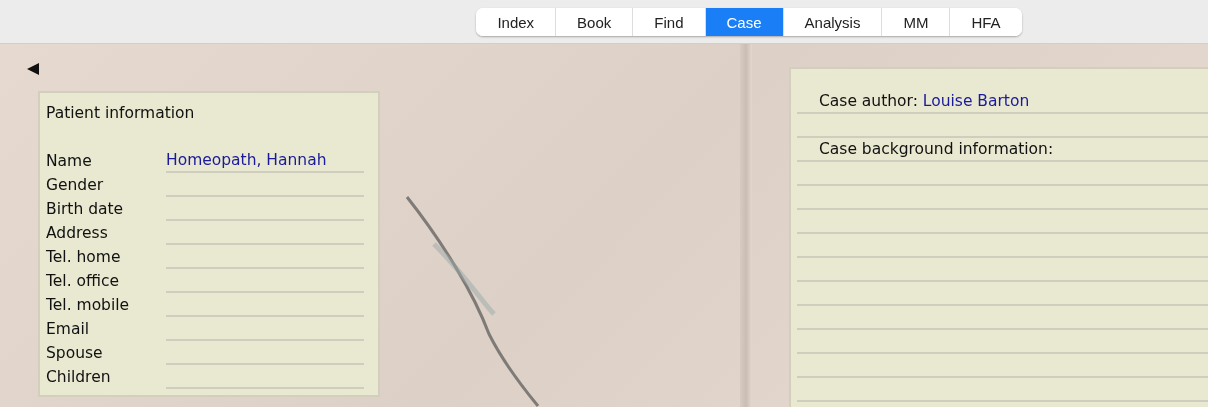  Describe the element at coordinates (916, 22) in the screenshot. I see `tab: MM` at that location.